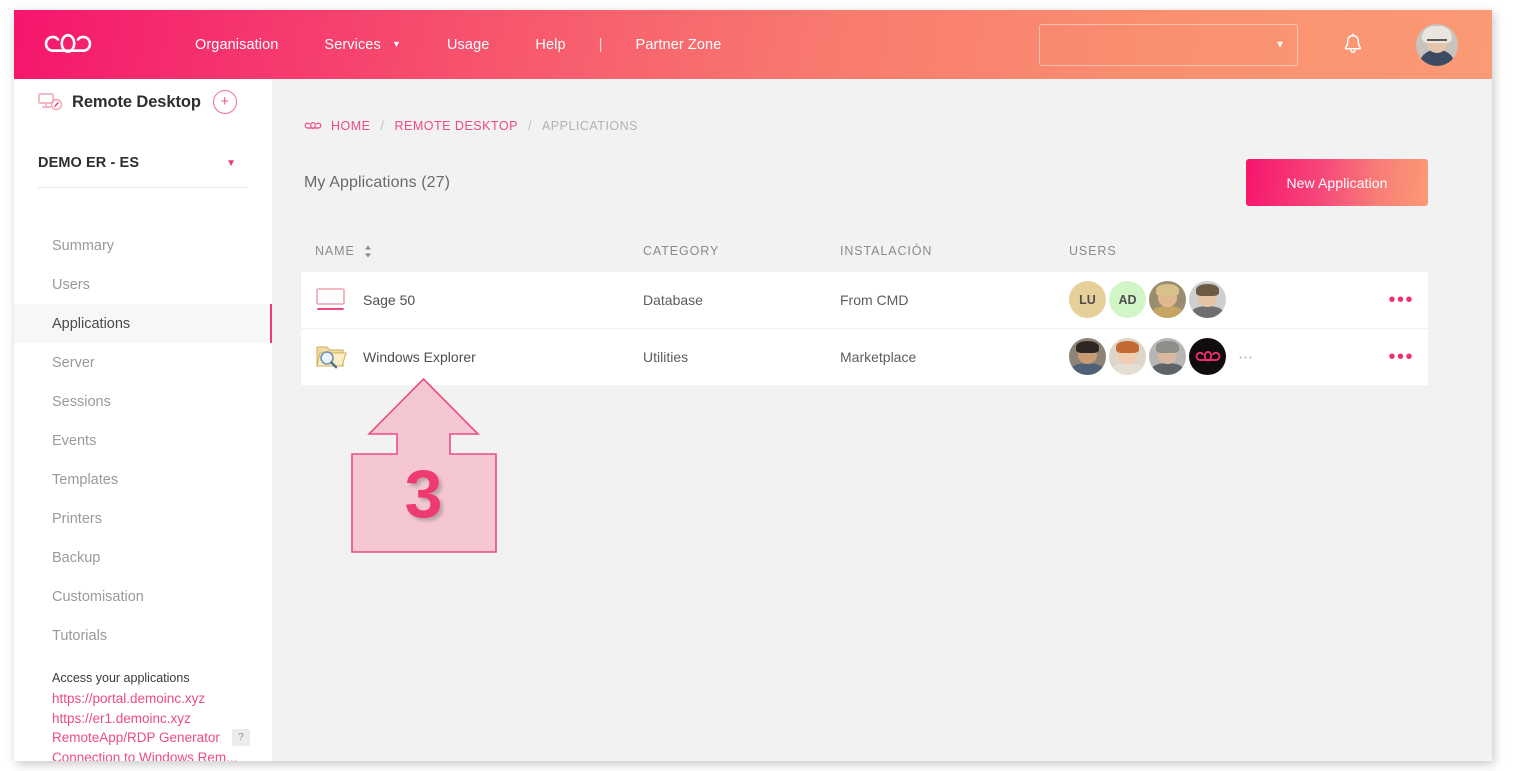 The width and height of the screenshot is (1516, 771). I want to click on column-header-label: NAME, so click(335, 251).